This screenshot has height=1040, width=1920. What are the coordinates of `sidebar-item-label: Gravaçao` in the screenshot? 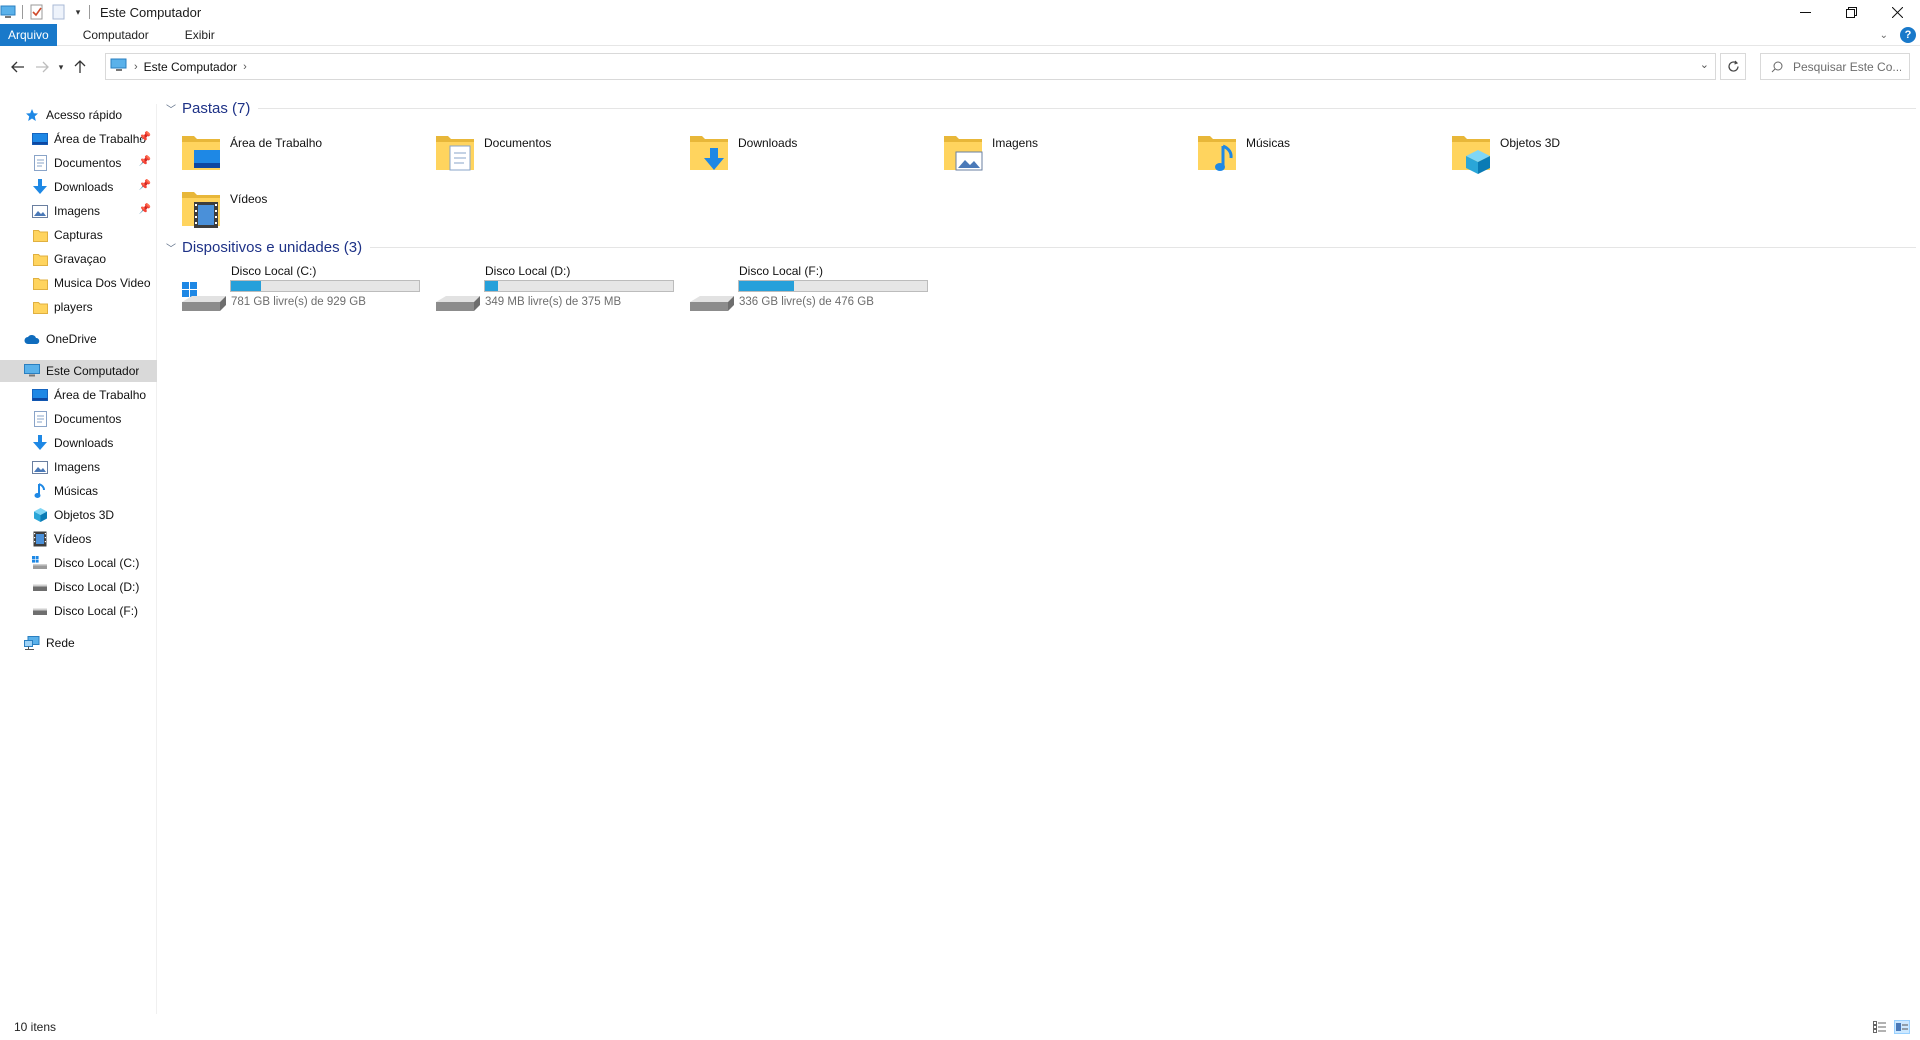 It's located at (80, 259).